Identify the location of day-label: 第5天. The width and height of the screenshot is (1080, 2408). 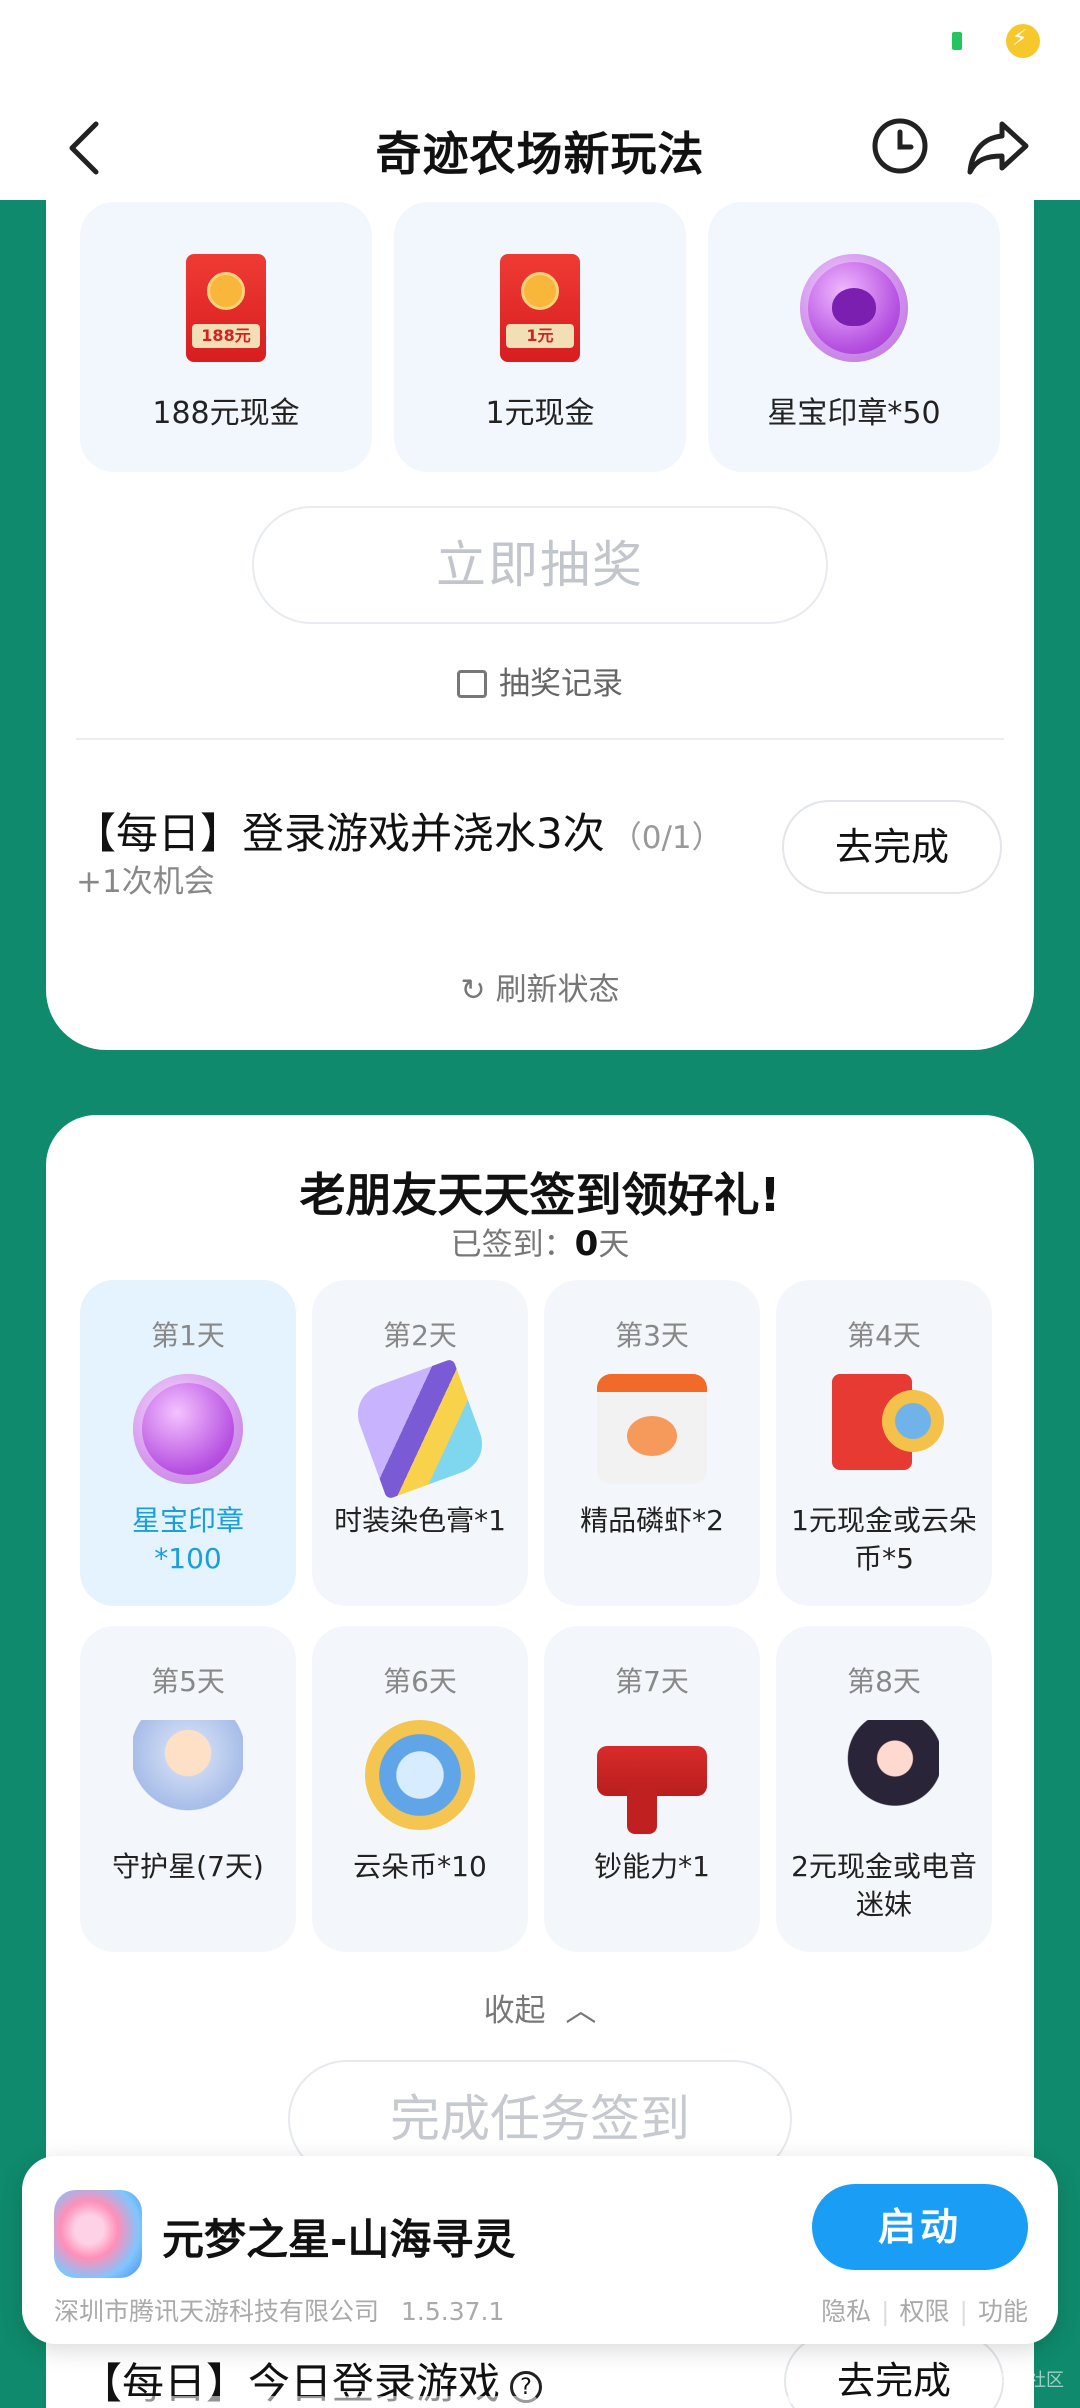
(188, 1681).